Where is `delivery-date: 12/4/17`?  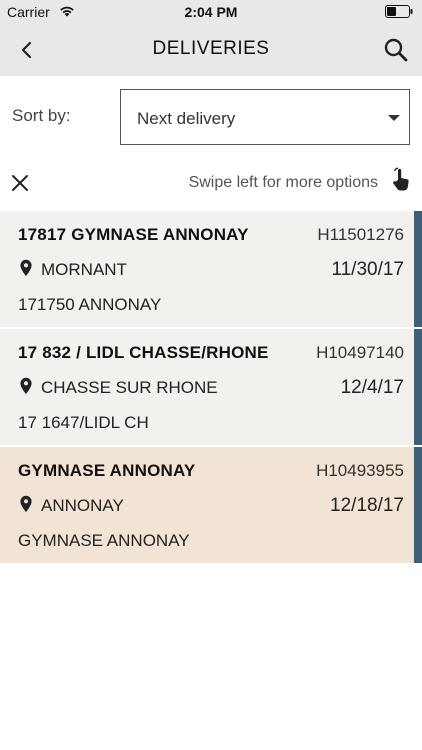 delivery-date: 12/4/17 is located at coordinates (372, 387).